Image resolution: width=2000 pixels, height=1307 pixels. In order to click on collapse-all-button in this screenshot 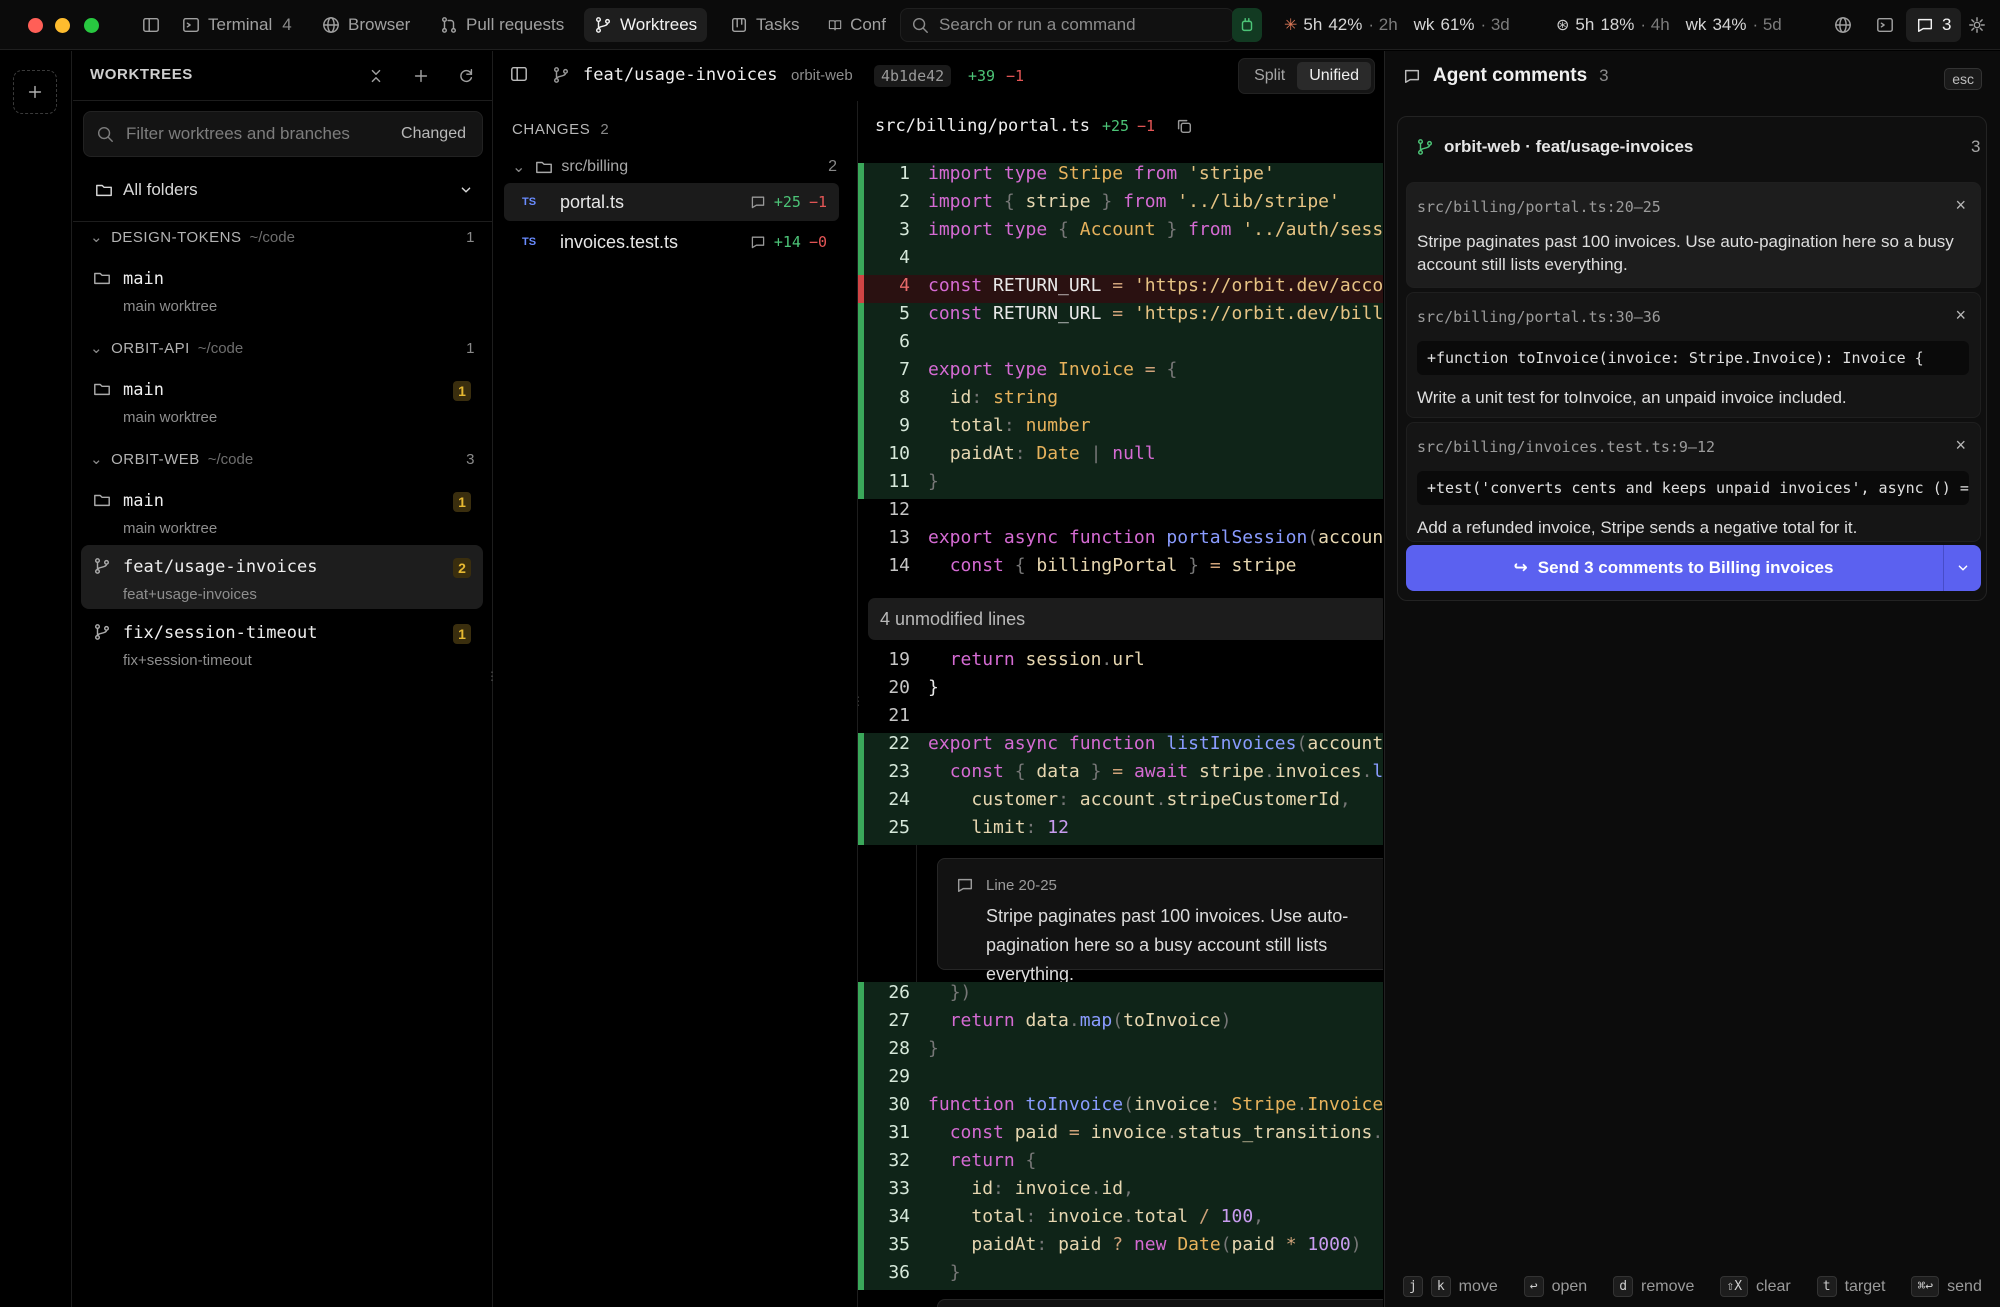, I will do `click(376, 76)`.